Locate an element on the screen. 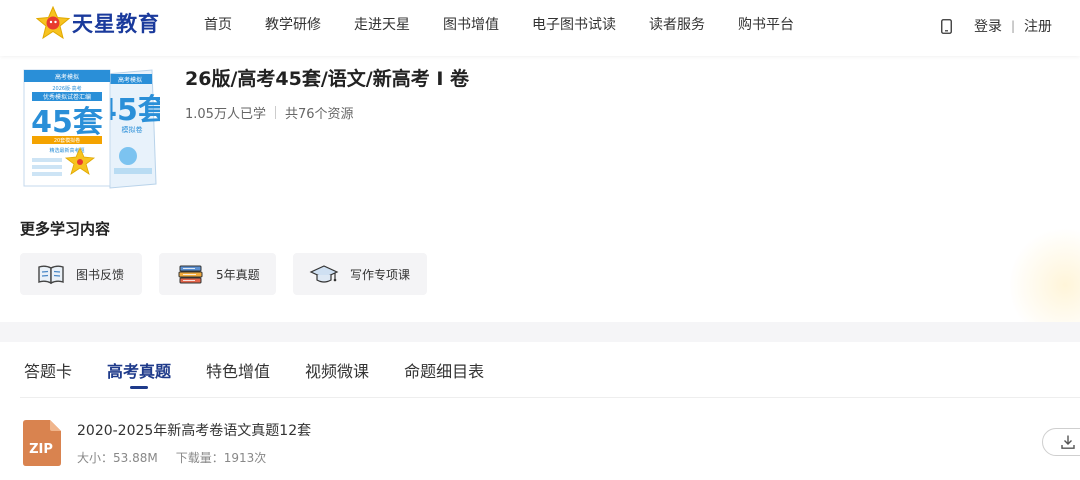  front-cover-subtitle: 优秀模拟试卷汇编 is located at coordinates (67, 97).